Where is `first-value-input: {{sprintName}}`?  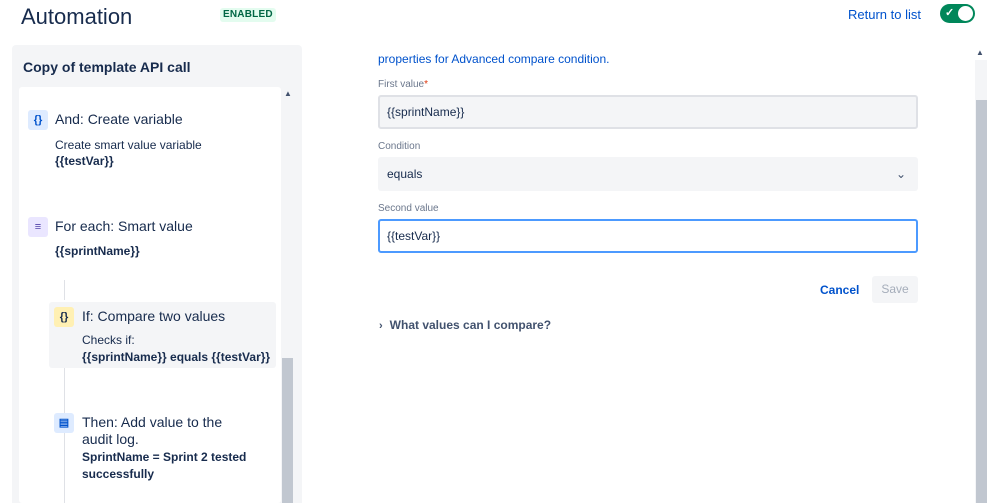
first-value-input: {{sprintName}} is located at coordinates (648, 112).